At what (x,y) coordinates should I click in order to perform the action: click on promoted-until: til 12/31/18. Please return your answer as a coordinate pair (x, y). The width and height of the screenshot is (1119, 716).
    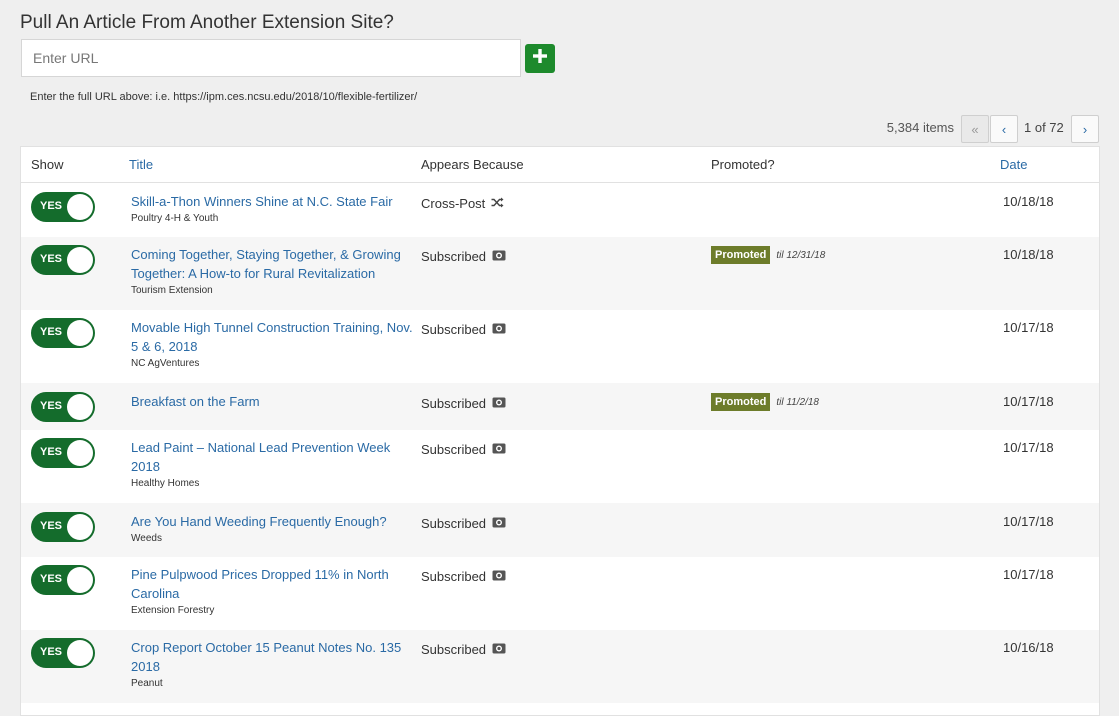
    Looking at the image, I should click on (801, 255).